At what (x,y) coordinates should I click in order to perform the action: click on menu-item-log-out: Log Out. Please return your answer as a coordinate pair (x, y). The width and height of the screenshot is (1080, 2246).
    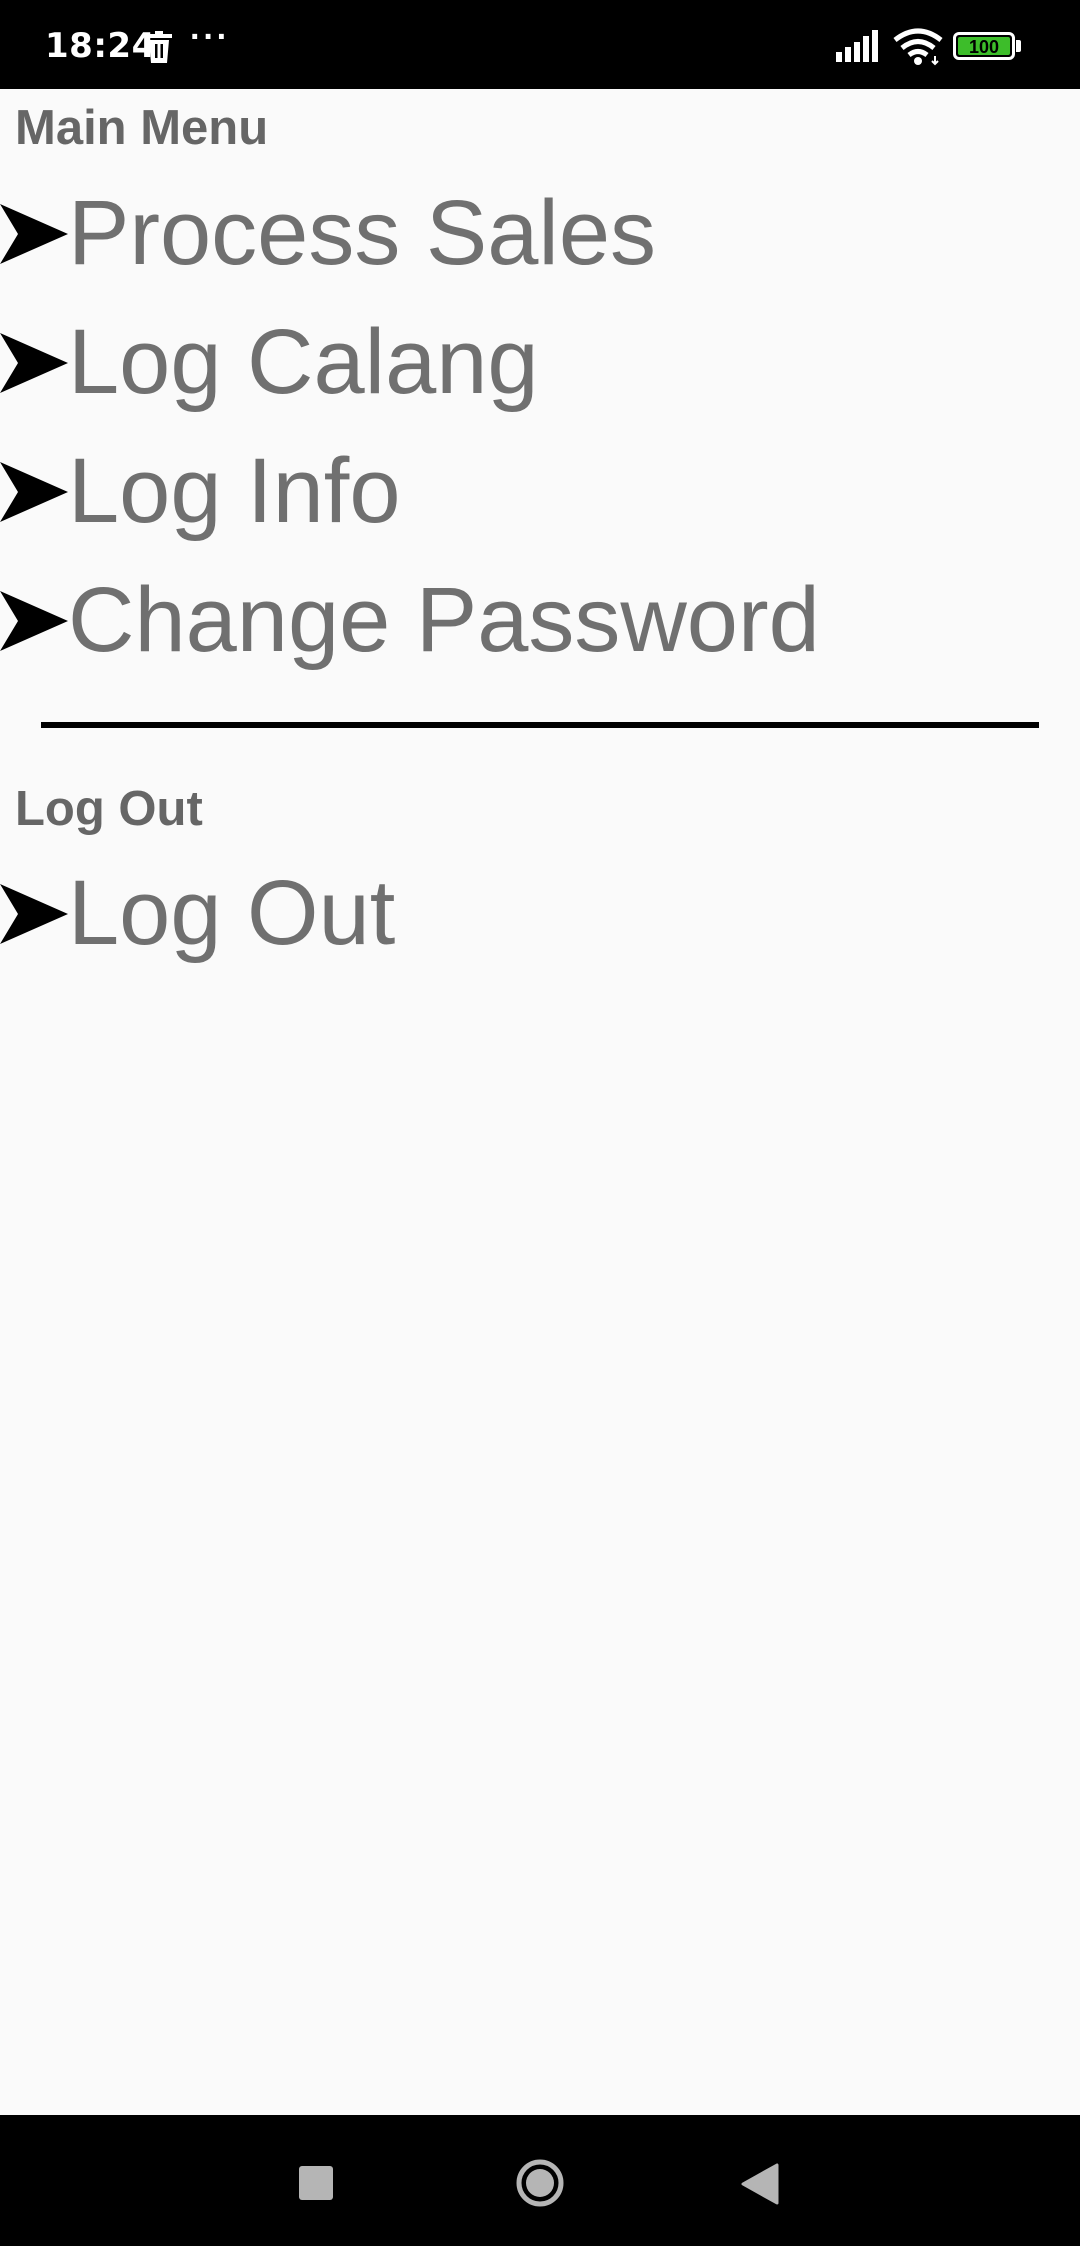
    Looking at the image, I should click on (540, 913).